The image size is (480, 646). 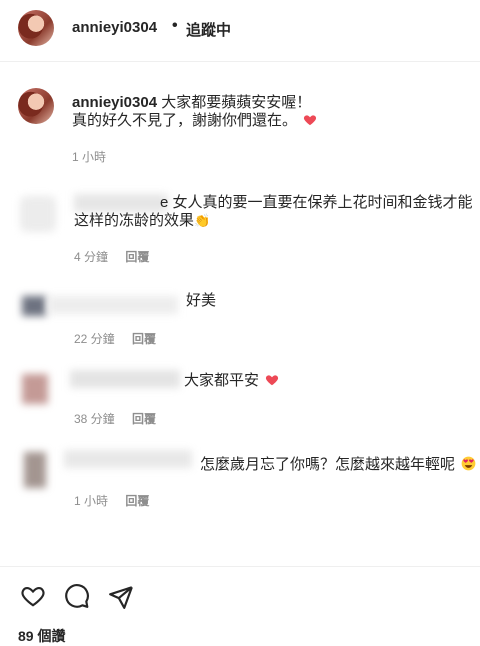 I want to click on comment-time-3: 38 分鐘, so click(x=94, y=419).